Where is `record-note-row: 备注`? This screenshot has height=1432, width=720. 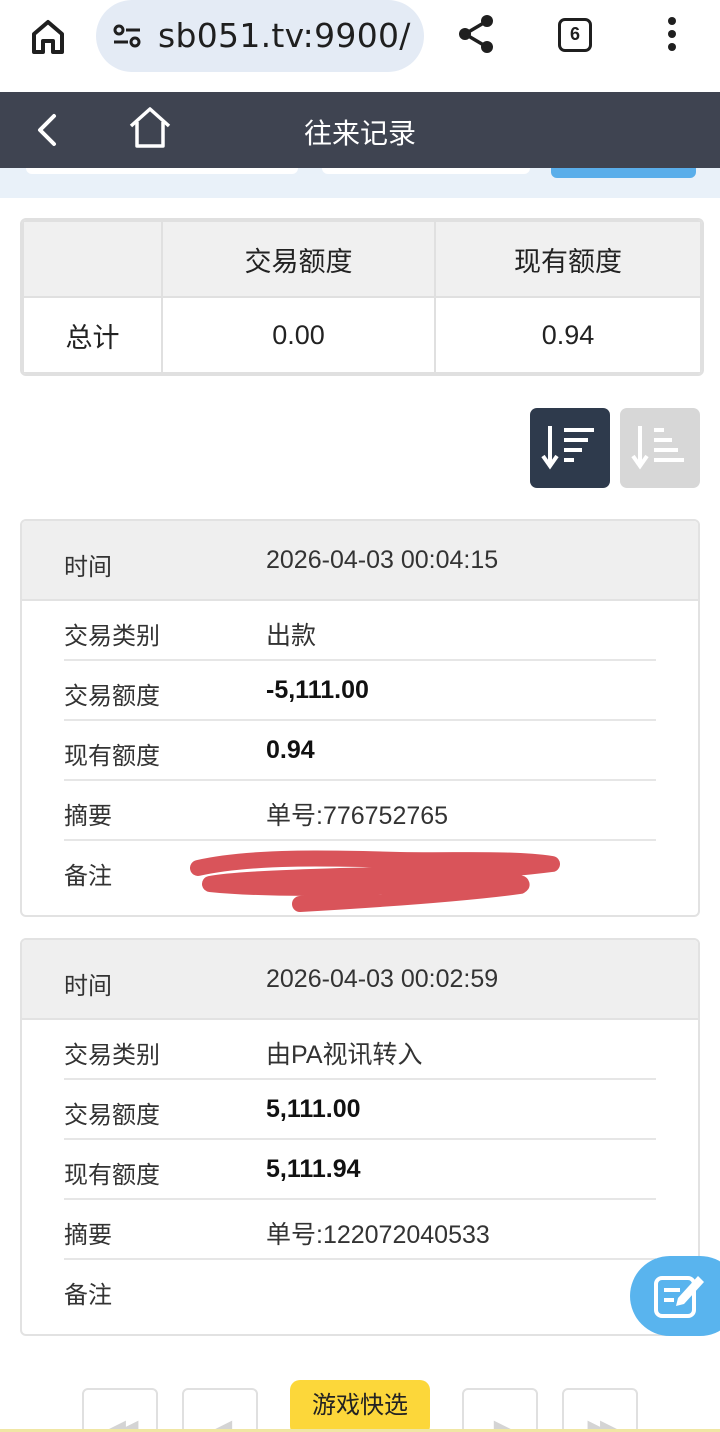
record-note-row: 备注 is located at coordinates (360, 1290).